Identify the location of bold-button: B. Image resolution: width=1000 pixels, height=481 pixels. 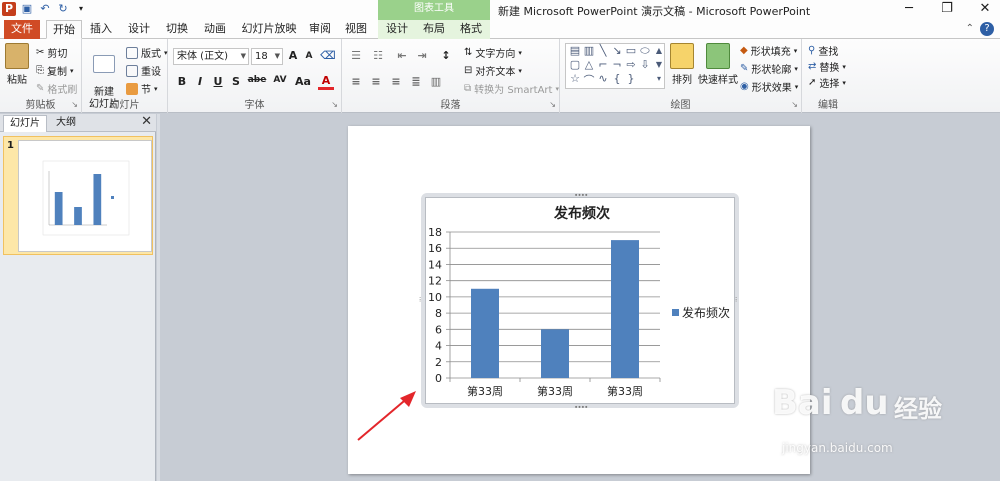
(182, 81).